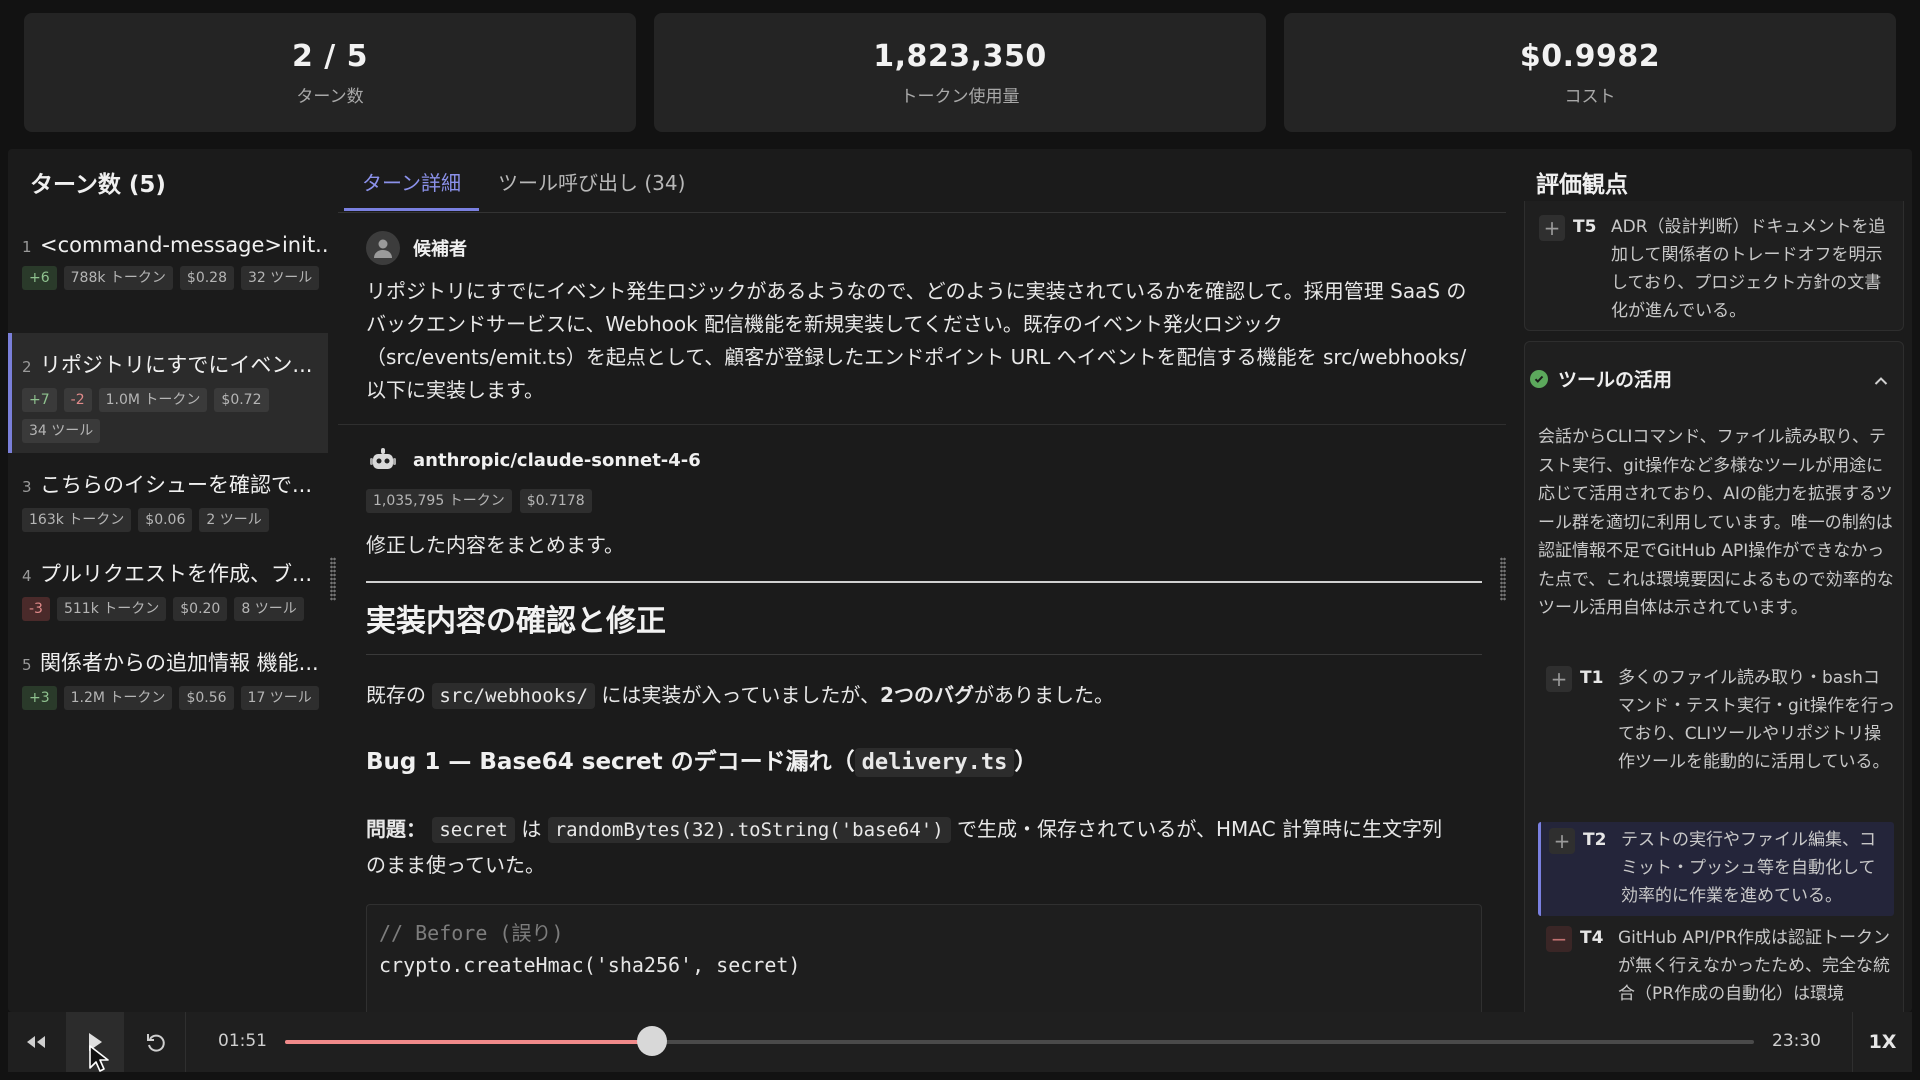 The image size is (1920, 1080). I want to click on progress-knob, so click(652, 1041).